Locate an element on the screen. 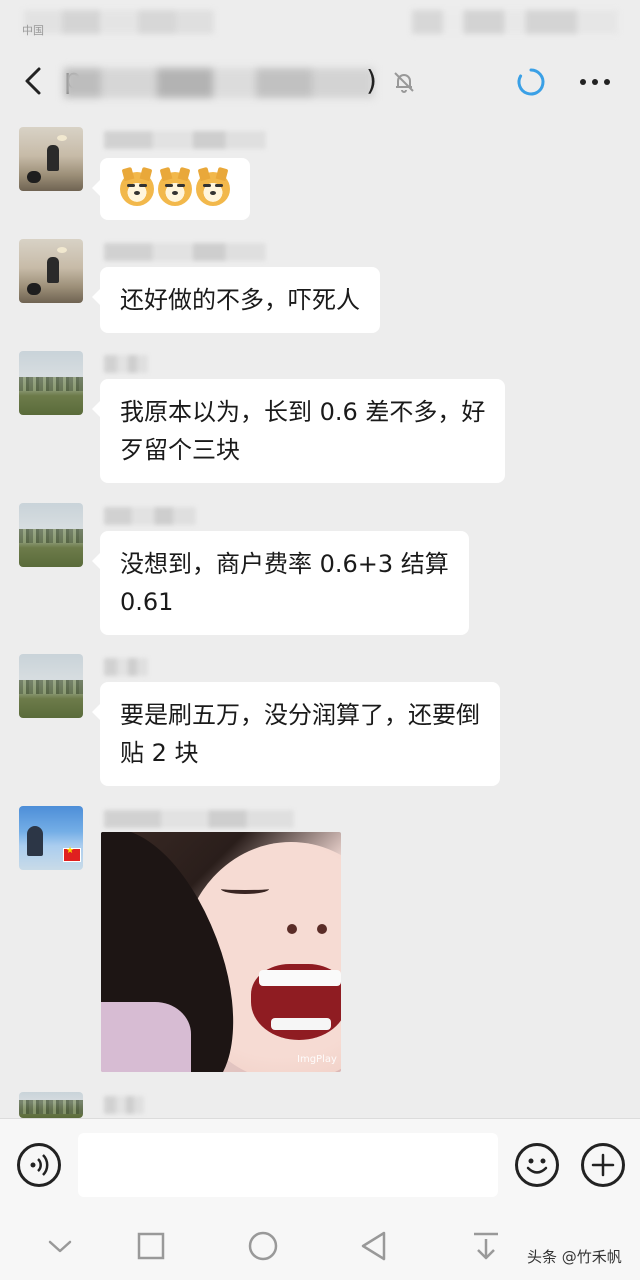  plus-icon is located at coordinates (603, 1165).